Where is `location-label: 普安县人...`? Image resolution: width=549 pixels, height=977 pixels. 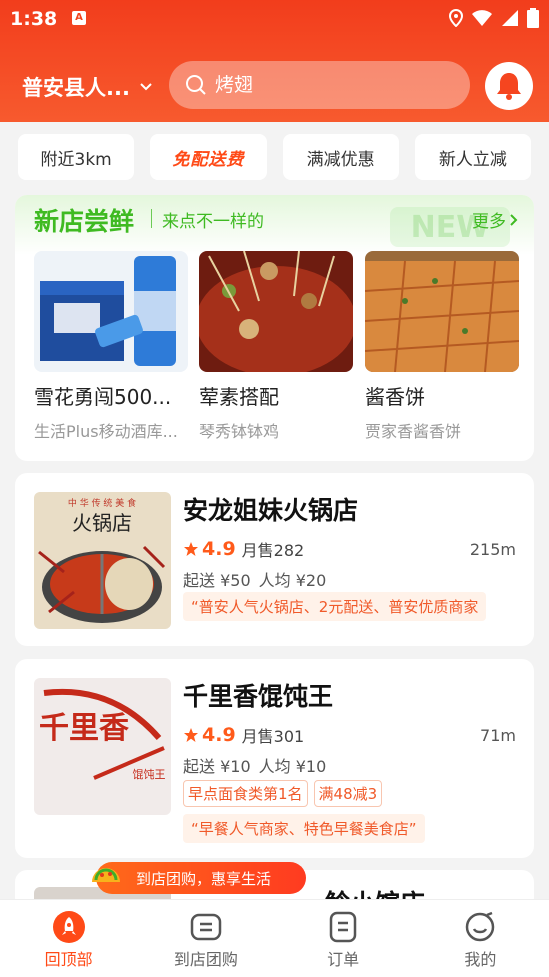
location-label: 普安县人... is located at coordinates (76, 88).